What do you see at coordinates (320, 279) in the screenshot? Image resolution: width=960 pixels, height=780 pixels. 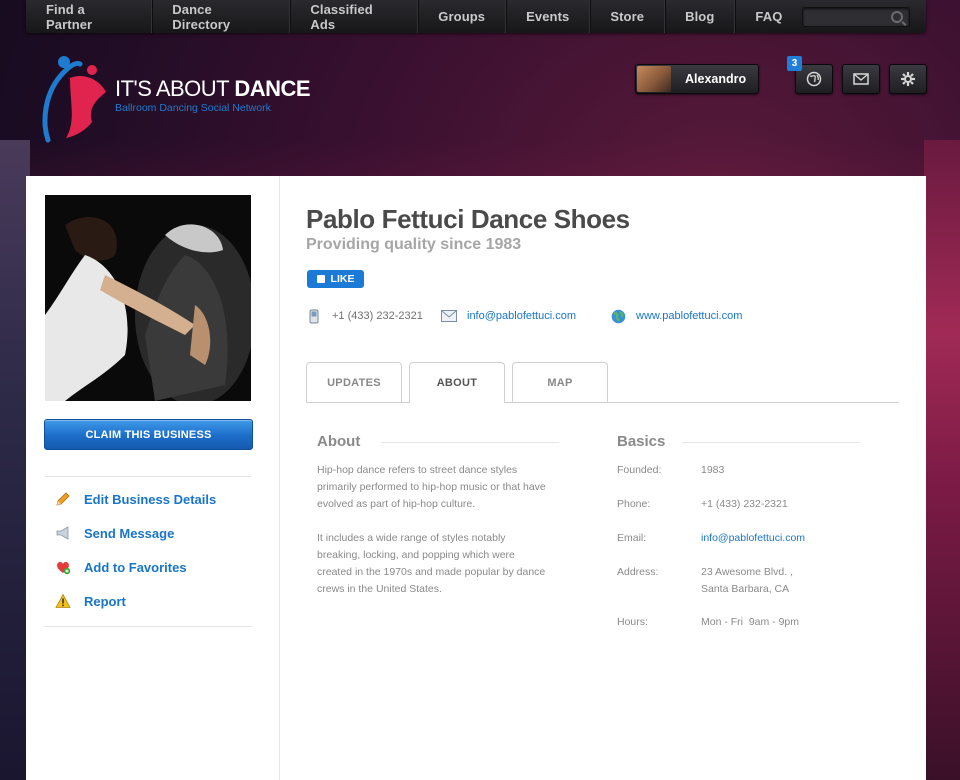 I see `thumbs-up-icon` at bounding box center [320, 279].